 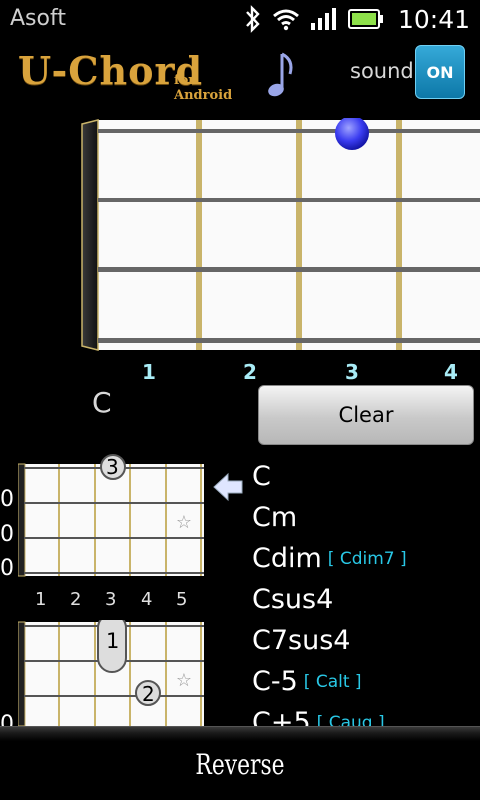 What do you see at coordinates (365, 19) in the screenshot?
I see `battery-icon` at bounding box center [365, 19].